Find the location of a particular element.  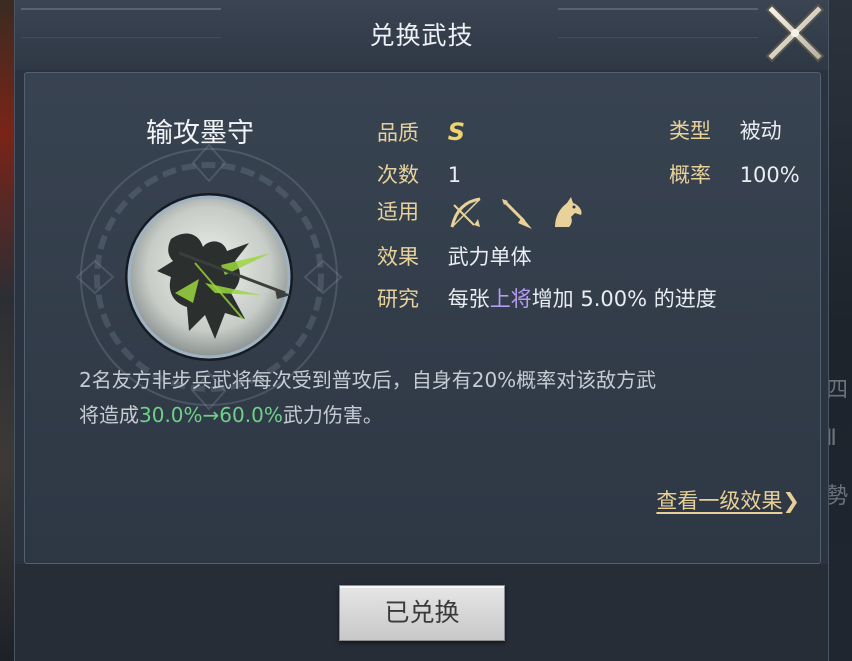

count-row: 次数 1 is located at coordinates (419, 174).